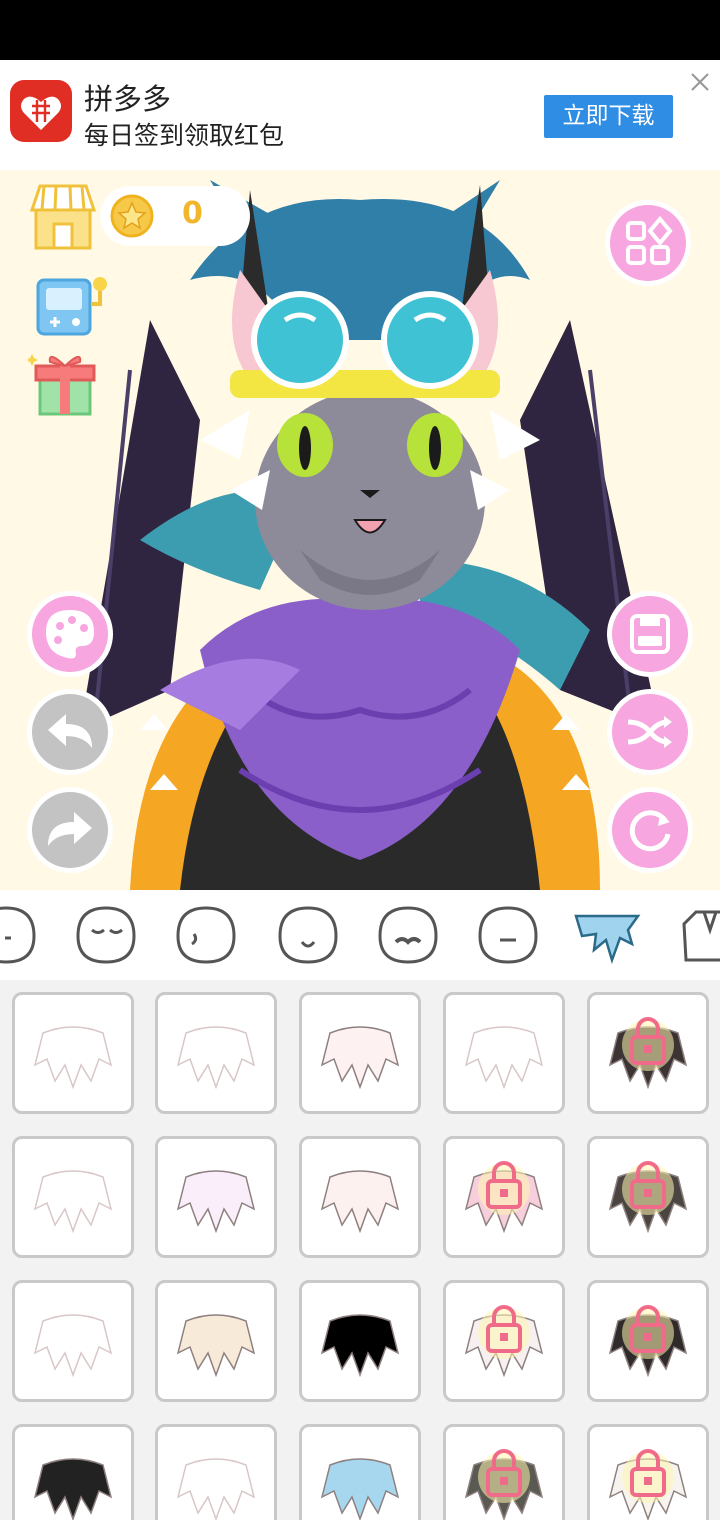 This screenshot has height=1520, width=720. What do you see at coordinates (128, 99) in the screenshot?
I see `ad-app-name: 拼多多` at bounding box center [128, 99].